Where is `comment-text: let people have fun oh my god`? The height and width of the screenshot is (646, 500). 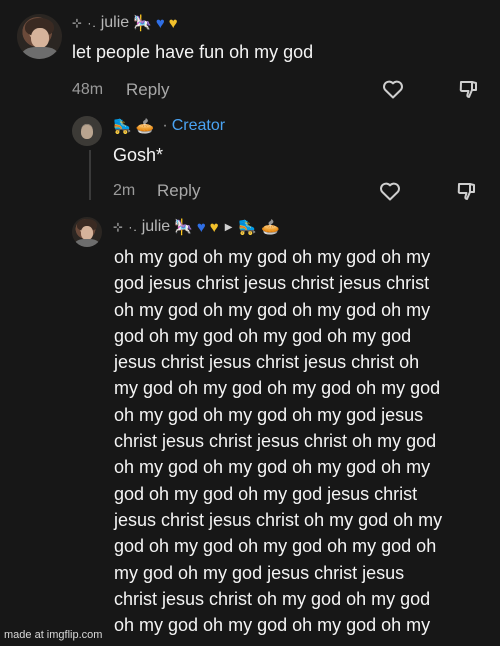 comment-text: let people have fun oh my god is located at coordinates (193, 52).